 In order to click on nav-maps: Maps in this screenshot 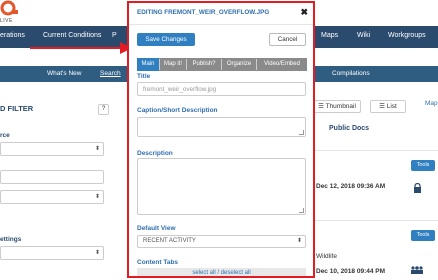, I will do `click(329, 35)`.